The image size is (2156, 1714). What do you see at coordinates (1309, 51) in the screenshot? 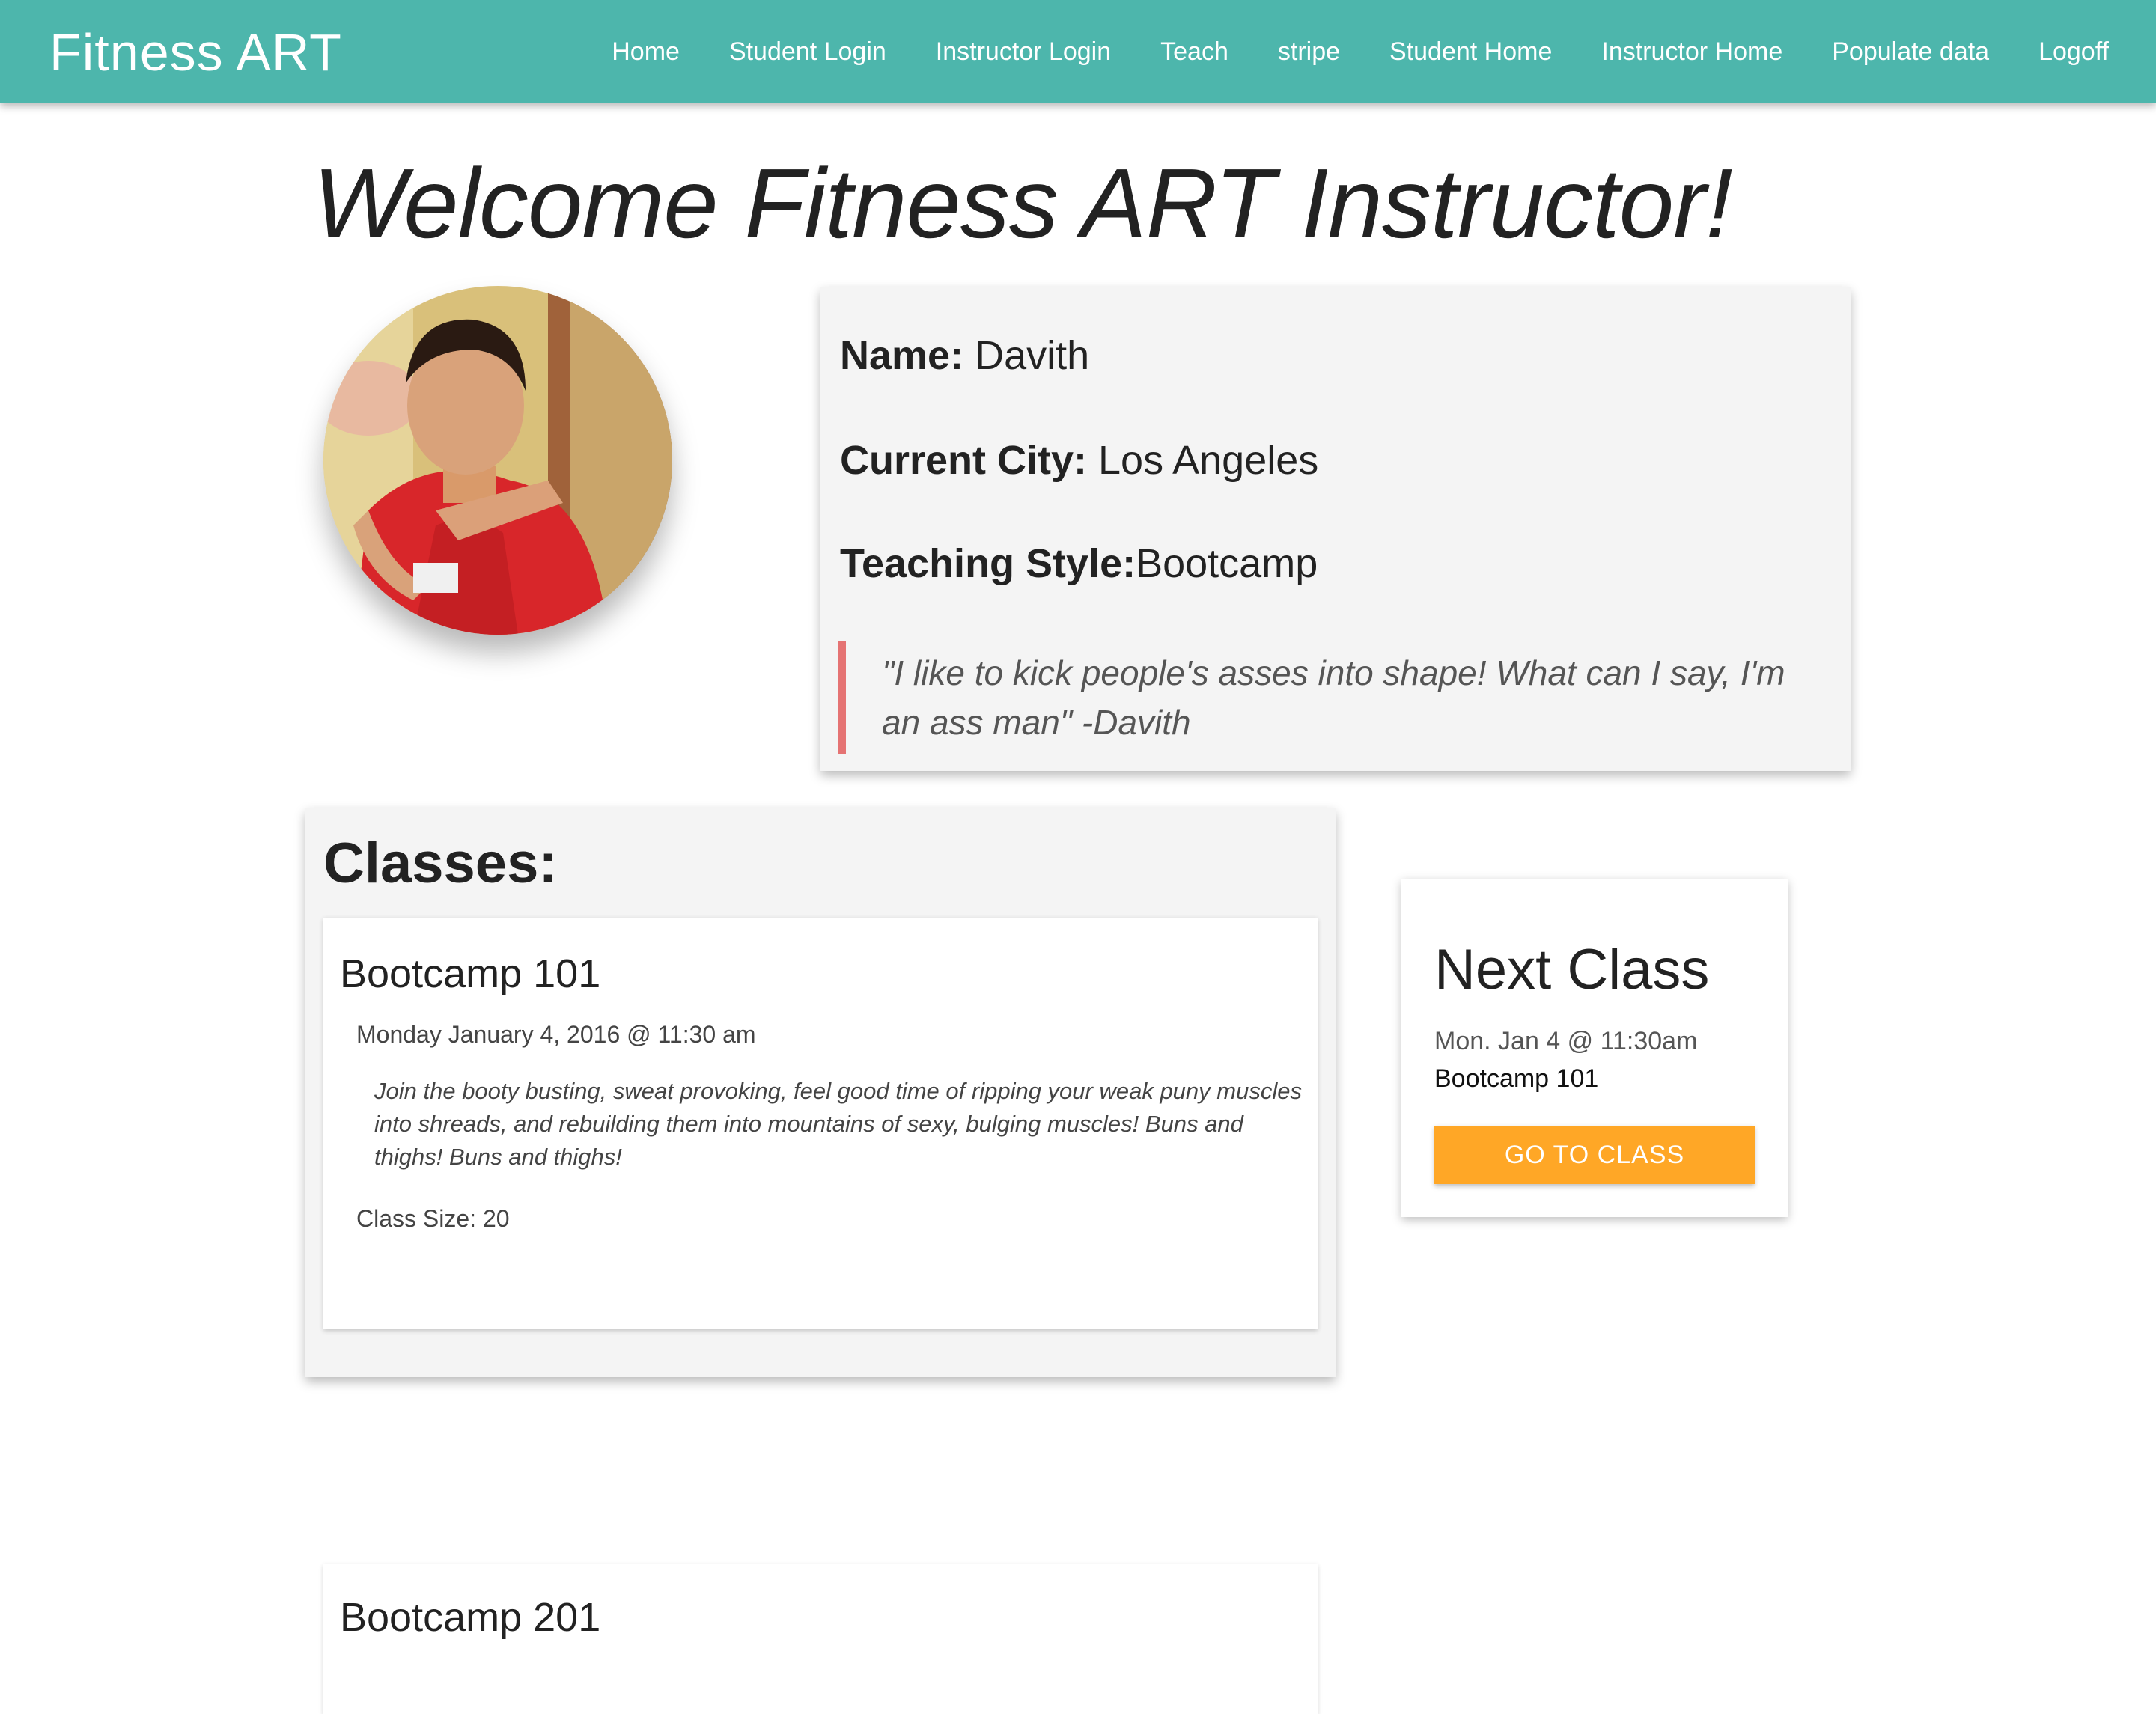
I see `nav-link-stripe: stripe` at bounding box center [1309, 51].